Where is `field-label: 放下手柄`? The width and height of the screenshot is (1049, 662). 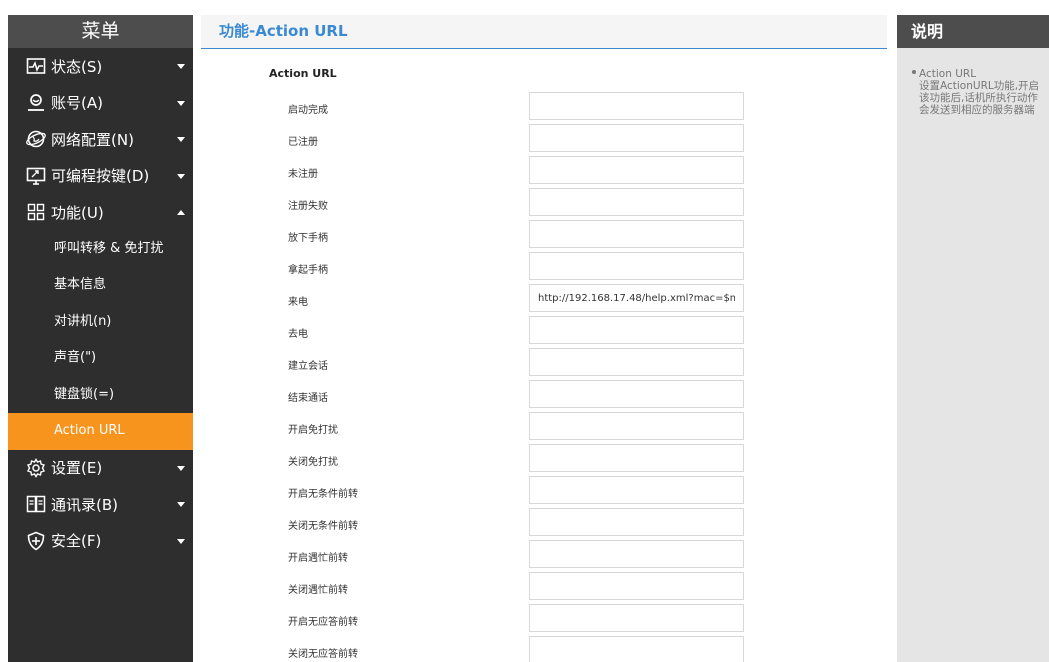 field-label: 放下手柄 is located at coordinates (308, 238).